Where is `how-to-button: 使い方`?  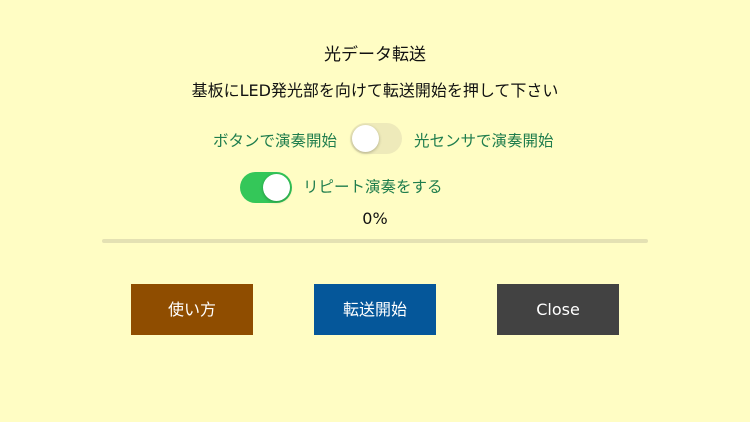
how-to-button: 使い方 is located at coordinates (192, 309).